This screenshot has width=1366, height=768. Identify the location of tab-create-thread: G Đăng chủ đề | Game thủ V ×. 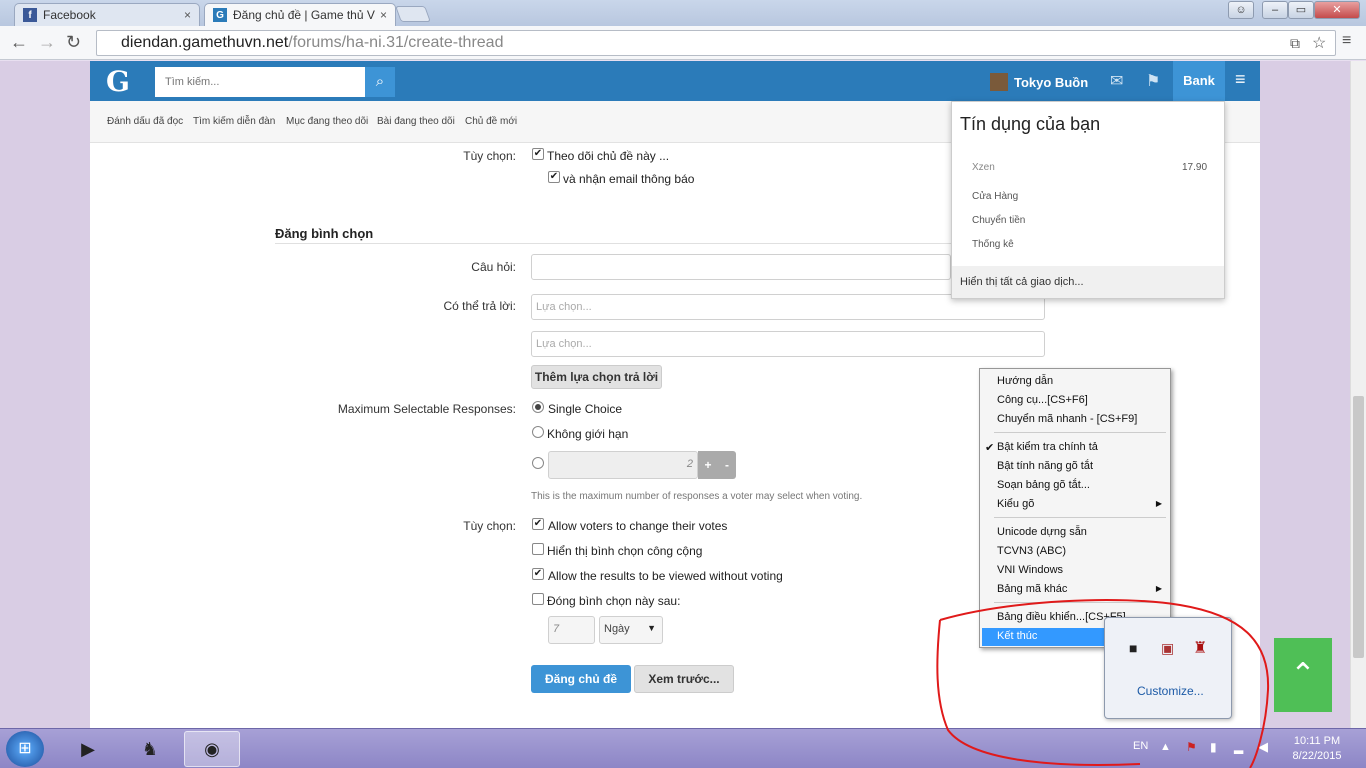
(300, 14).